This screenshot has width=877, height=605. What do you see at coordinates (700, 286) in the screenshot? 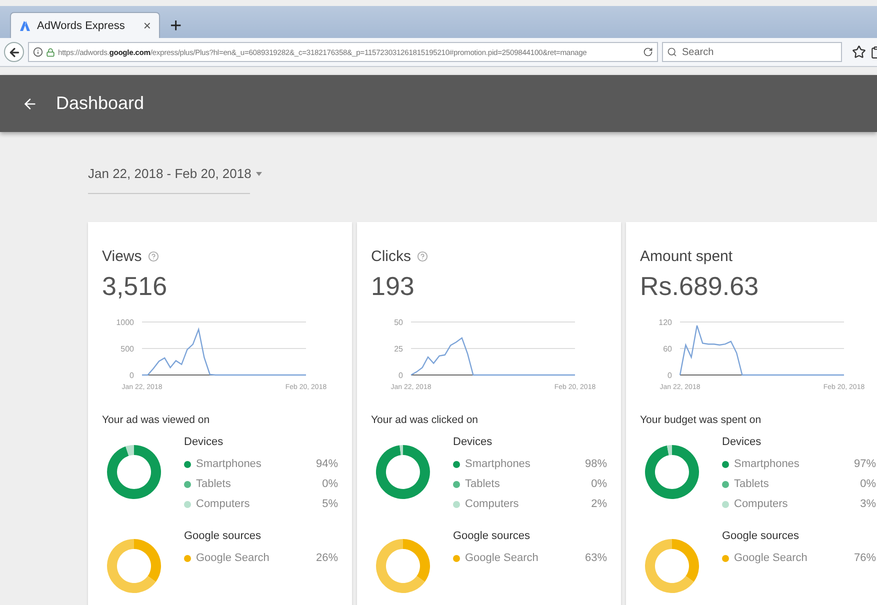
I see `metric-value: Rs.689.63` at bounding box center [700, 286].